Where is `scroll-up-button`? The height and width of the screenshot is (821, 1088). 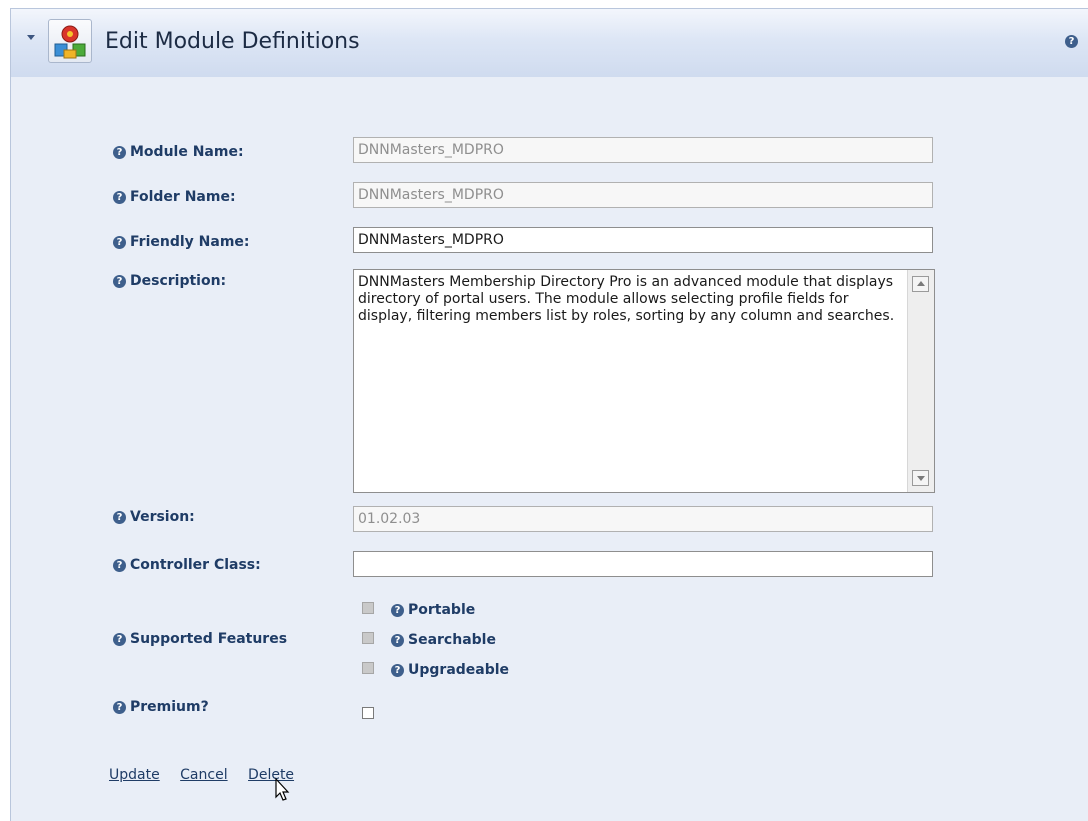
scroll-up-button is located at coordinates (920, 284).